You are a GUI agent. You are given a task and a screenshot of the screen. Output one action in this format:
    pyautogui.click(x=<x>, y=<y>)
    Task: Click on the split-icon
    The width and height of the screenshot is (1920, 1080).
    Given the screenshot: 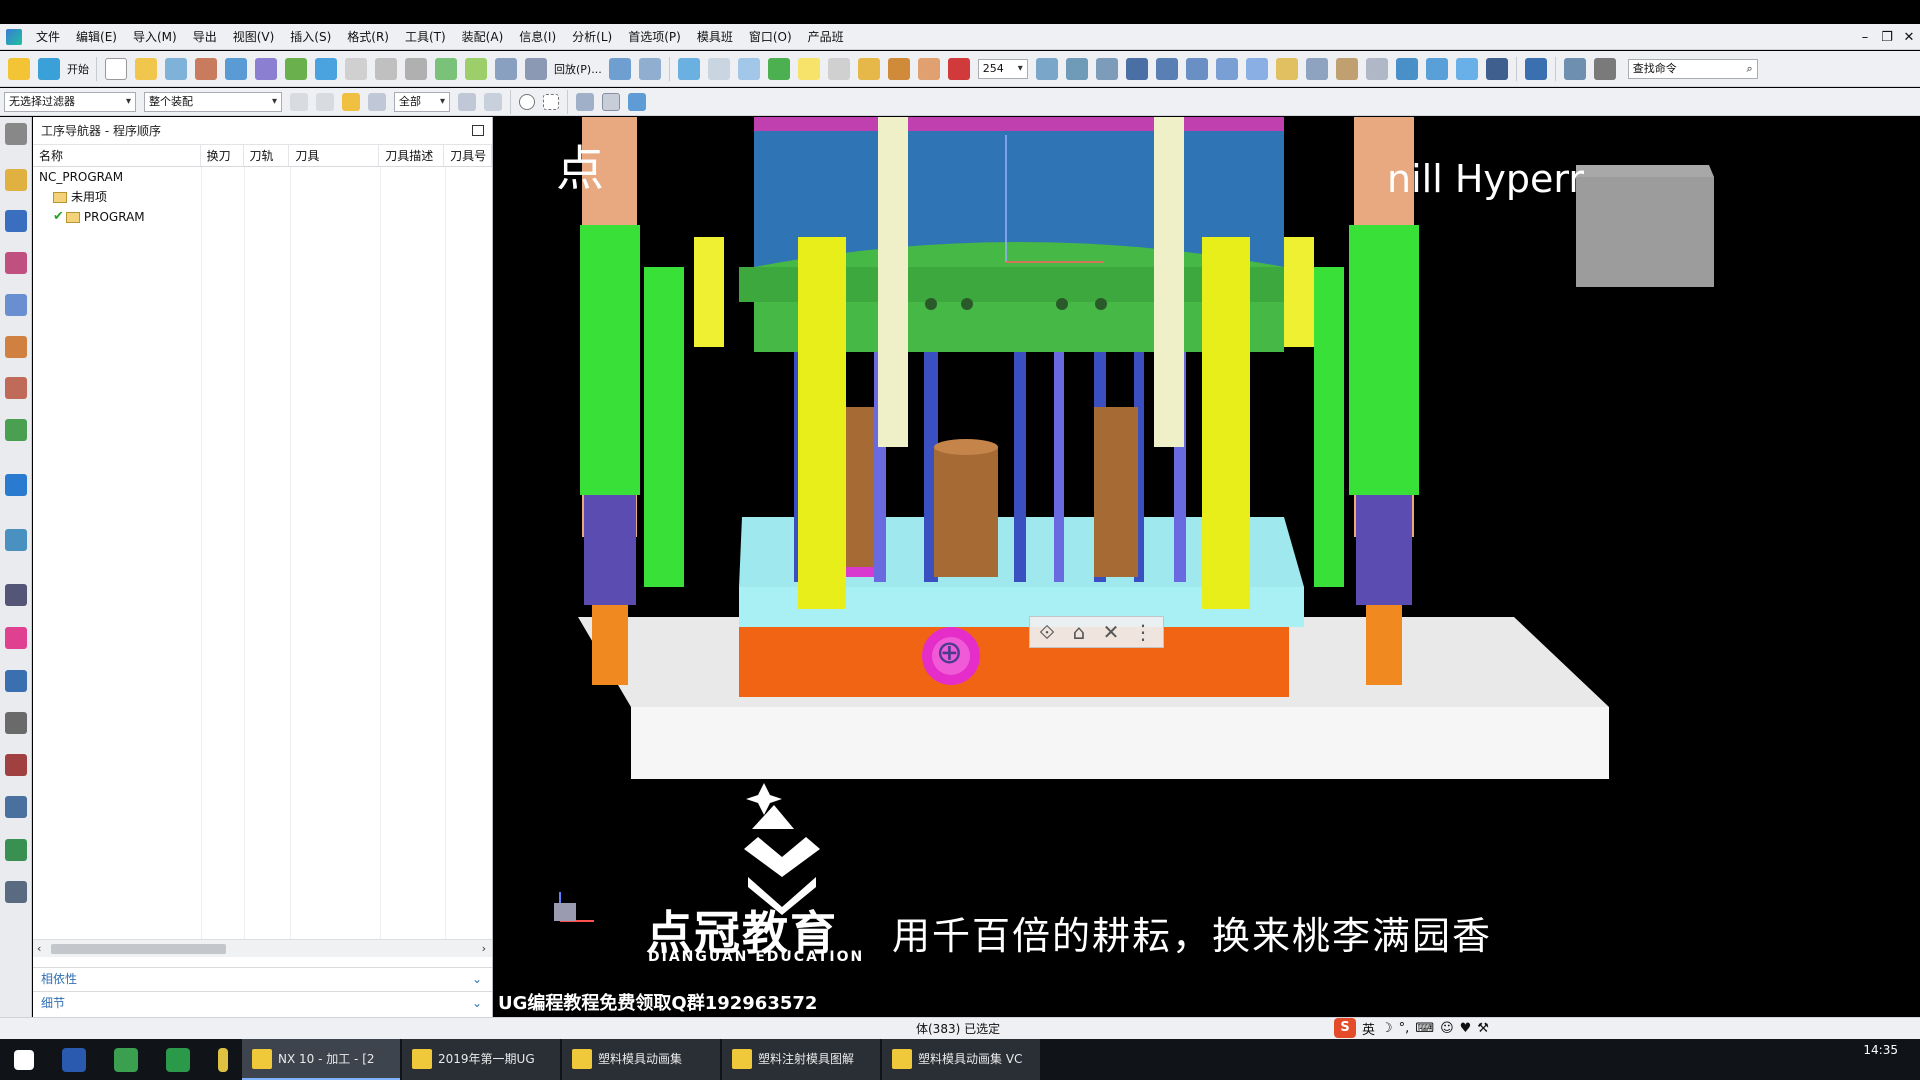 What is the action you would take?
    pyautogui.click(x=1316, y=68)
    